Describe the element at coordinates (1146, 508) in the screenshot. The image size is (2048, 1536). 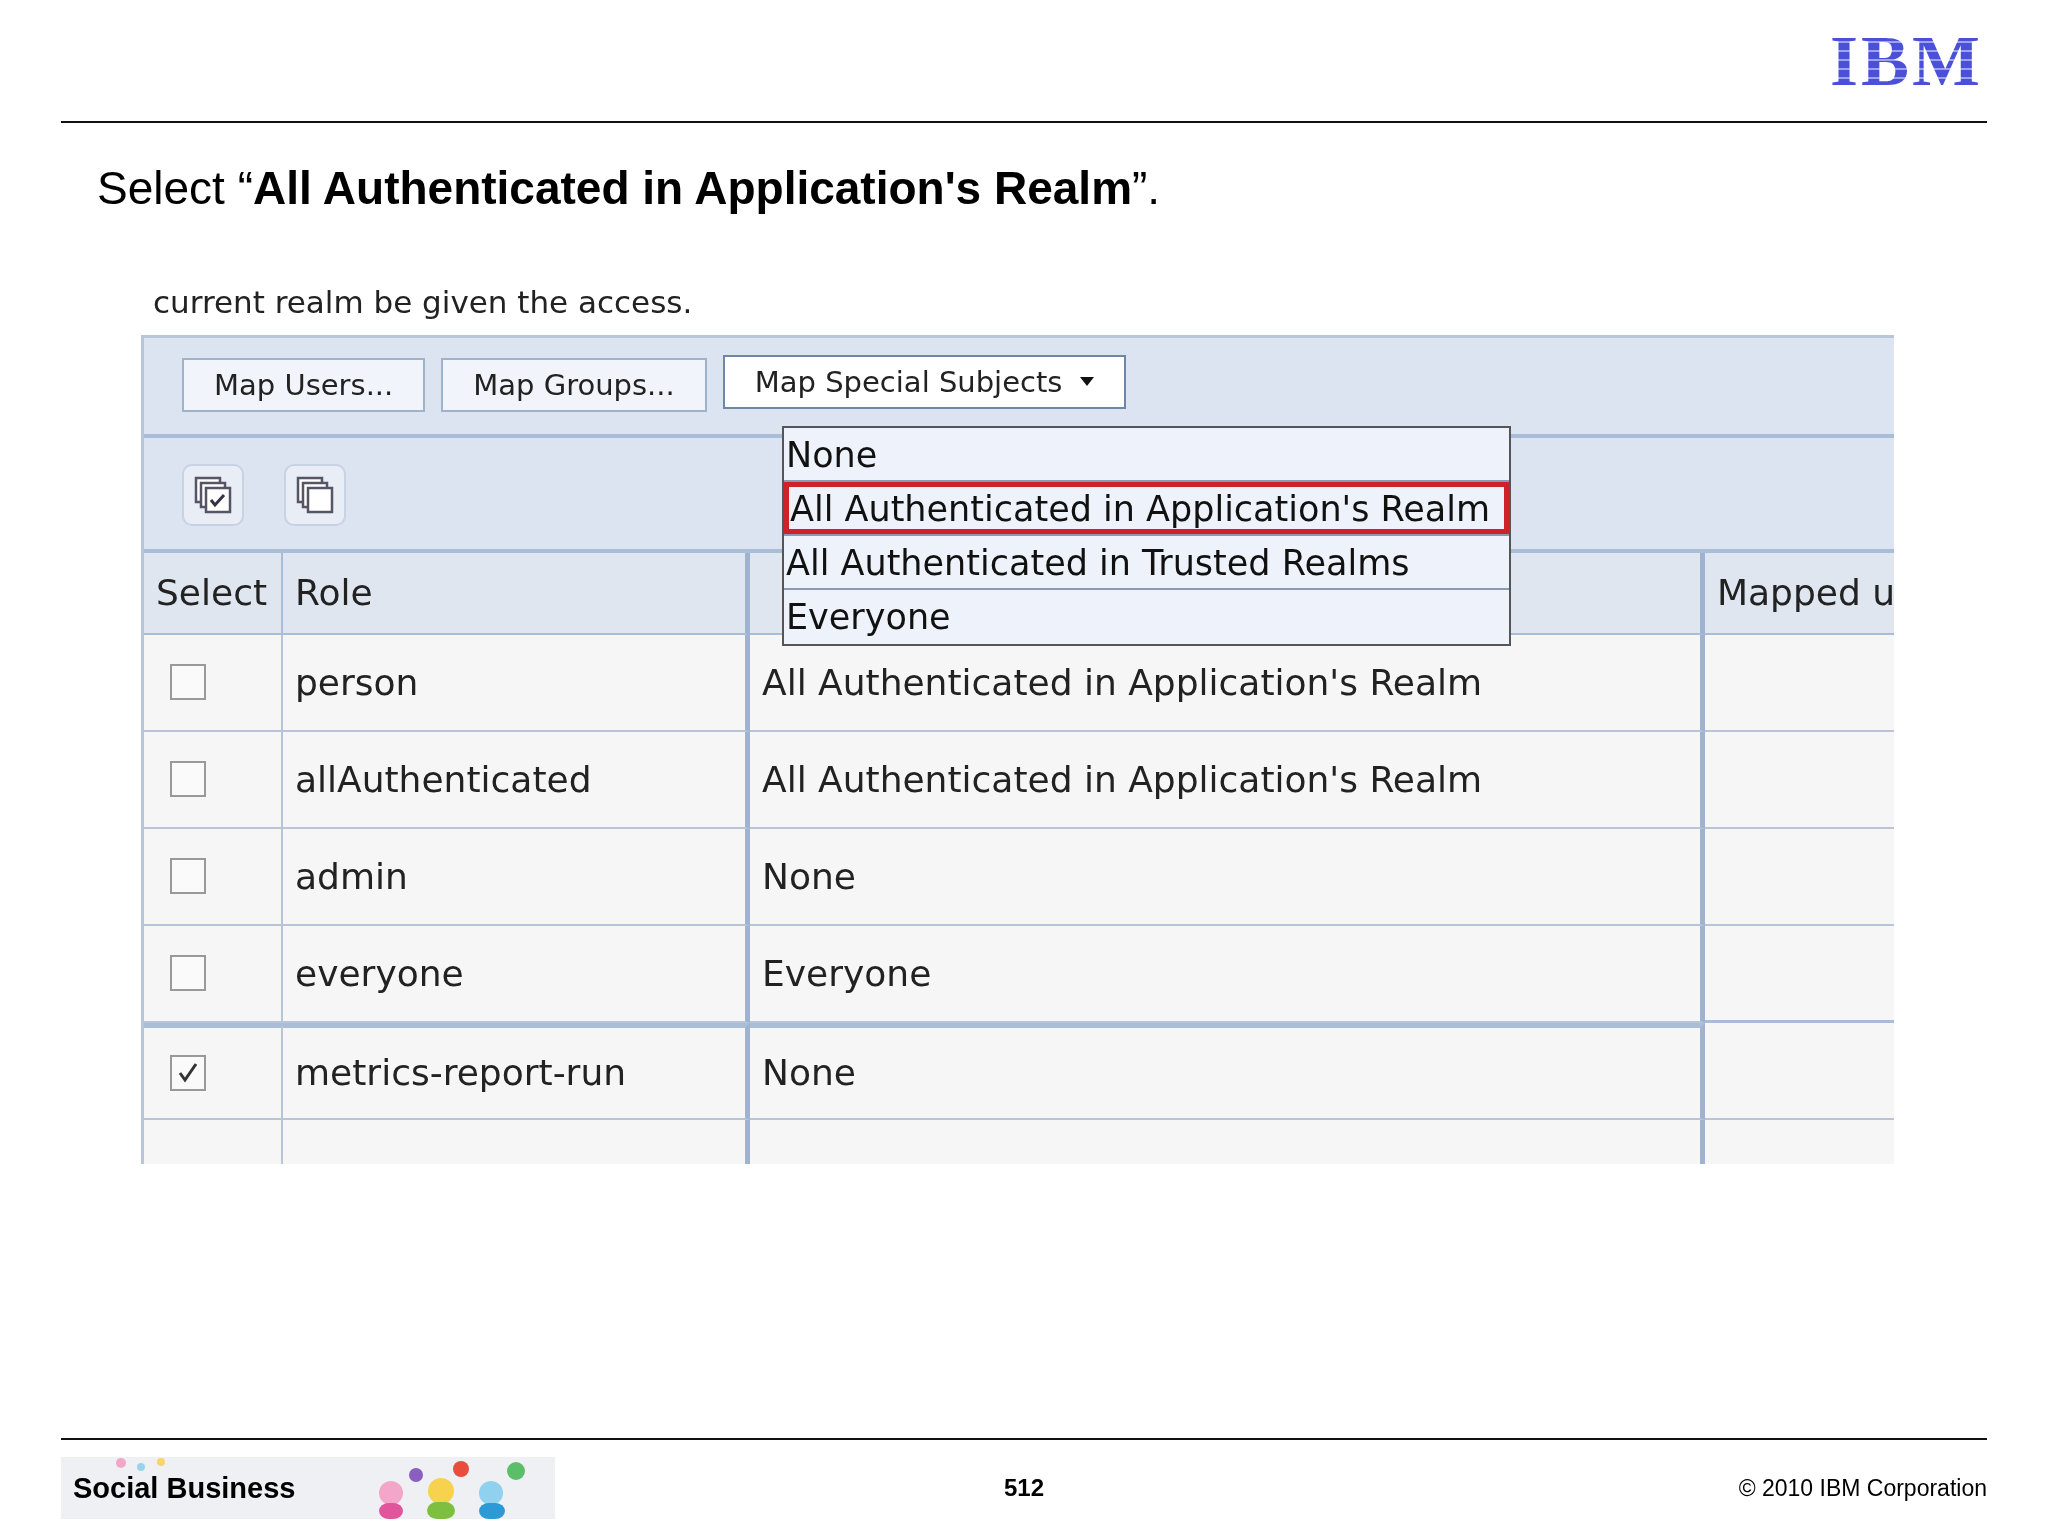
I see `menu-item: All Authenticated in Application's Realm` at that location.